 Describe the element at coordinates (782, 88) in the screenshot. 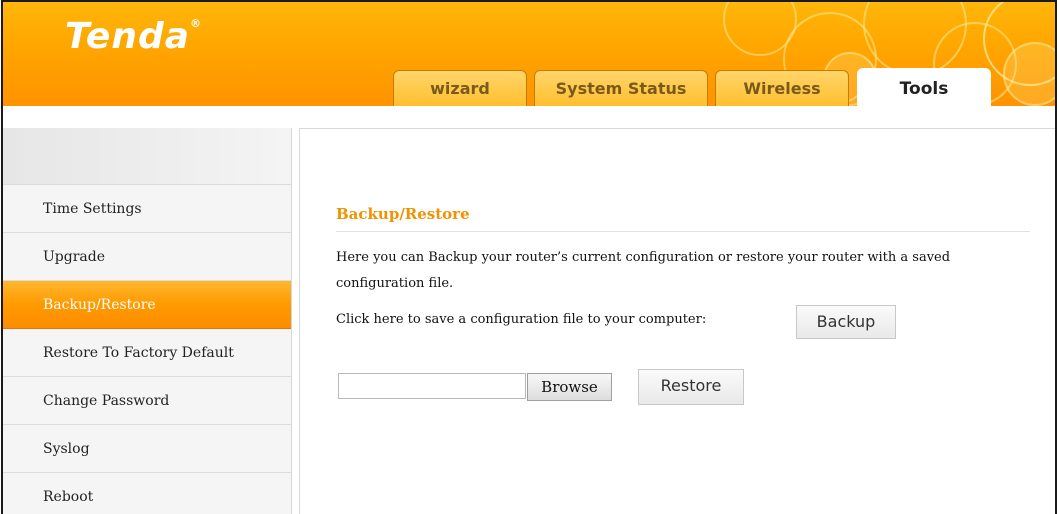

I see `tab-wireless: Wireless` at that location.